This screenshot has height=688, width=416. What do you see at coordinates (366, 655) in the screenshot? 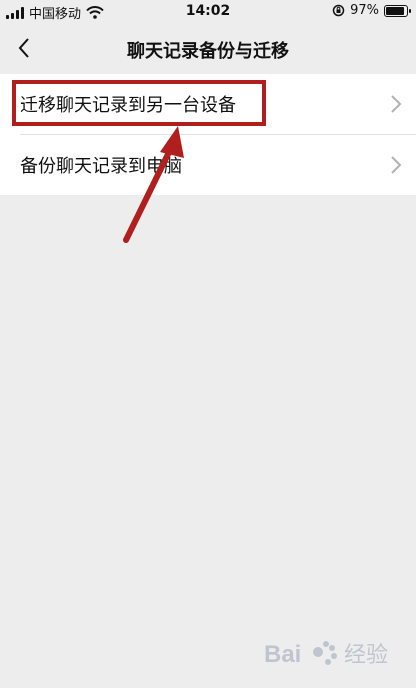
I see `svg-text: 经验` at bounding box center [366, 655].